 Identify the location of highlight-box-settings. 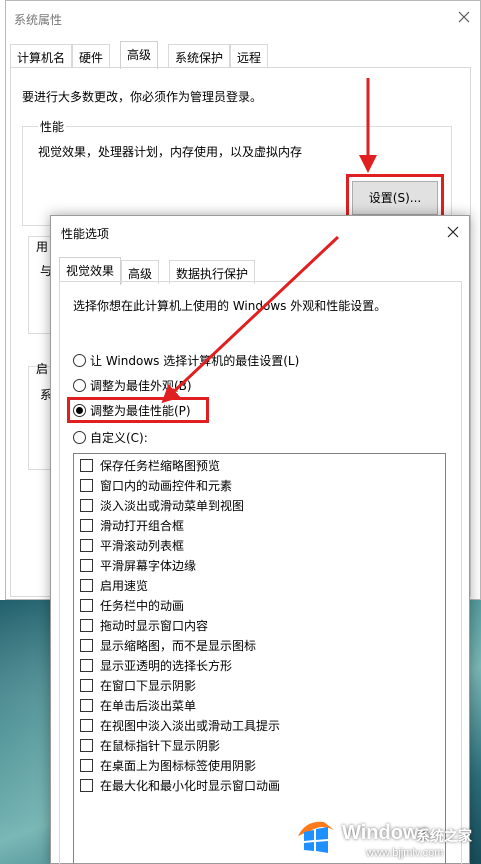
(395, 197).